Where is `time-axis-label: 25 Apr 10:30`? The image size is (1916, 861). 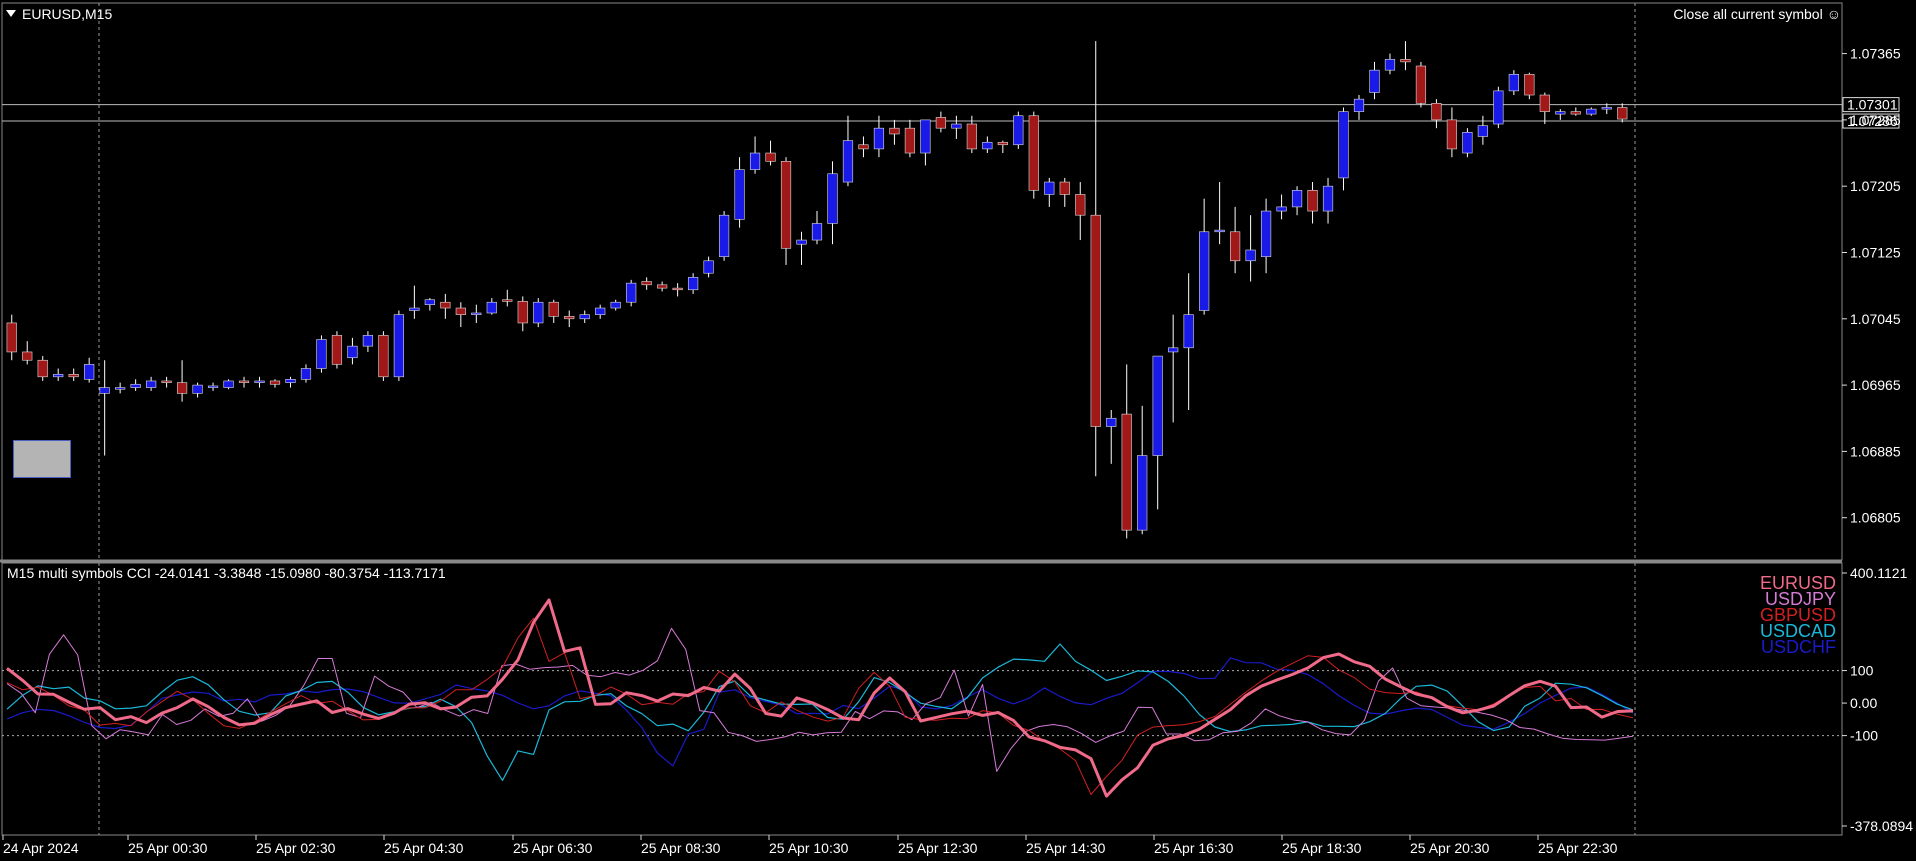
time-axis-label: 25 Apr 10:30 is located at coordinates (809, 848).